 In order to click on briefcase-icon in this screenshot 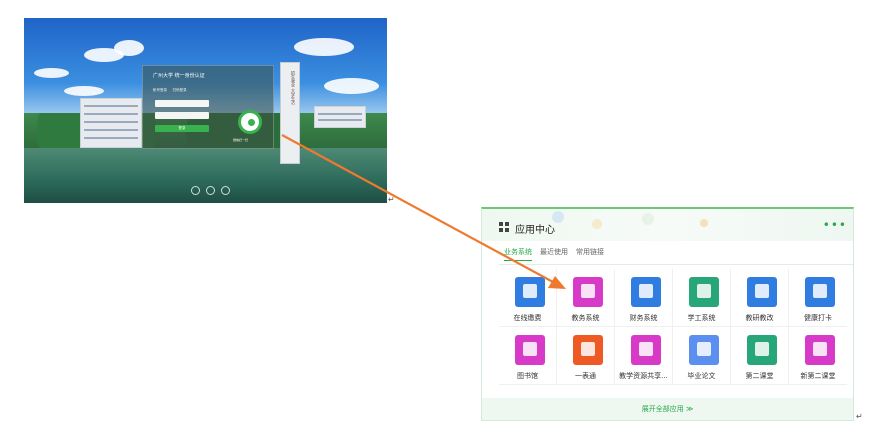, I will do `click(588, 292)`.